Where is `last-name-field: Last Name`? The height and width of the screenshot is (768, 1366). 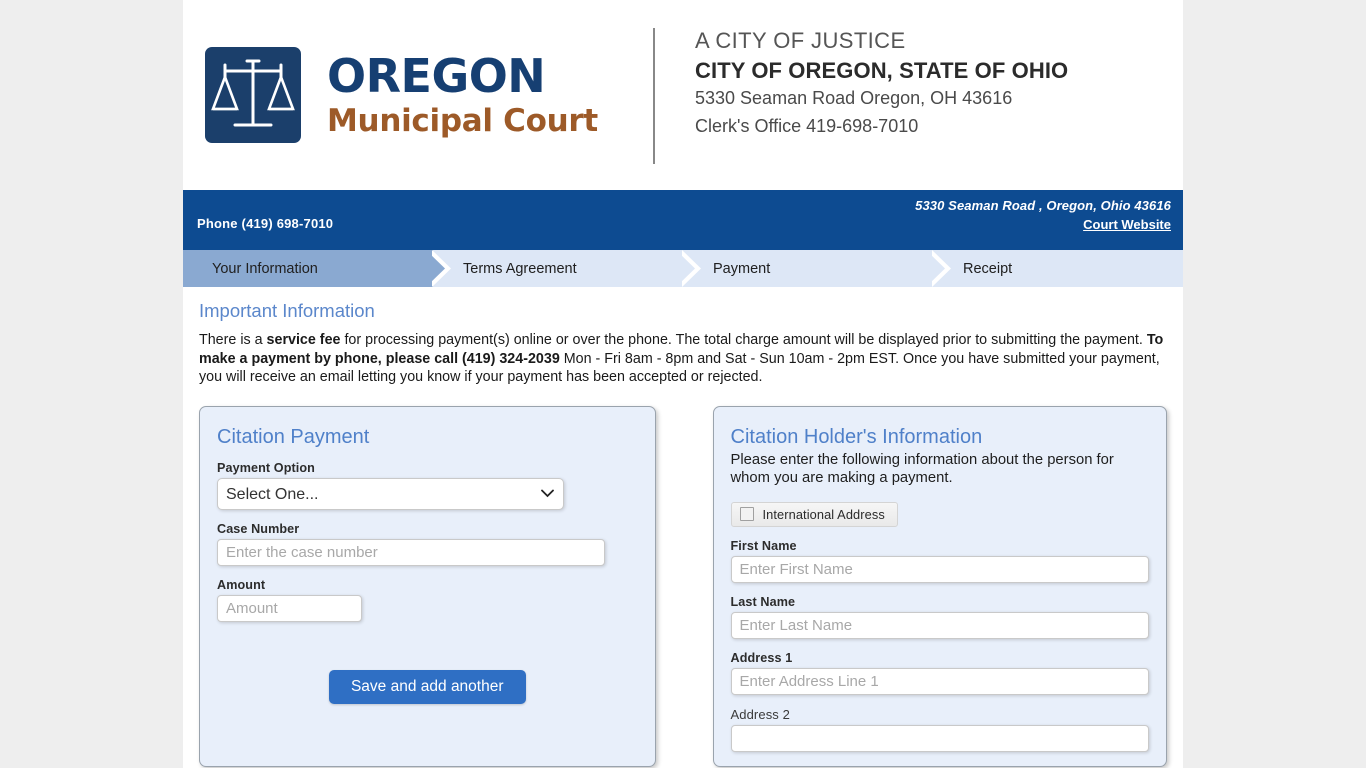
last-name-field: Last Name is located at coordinates (939, 616).